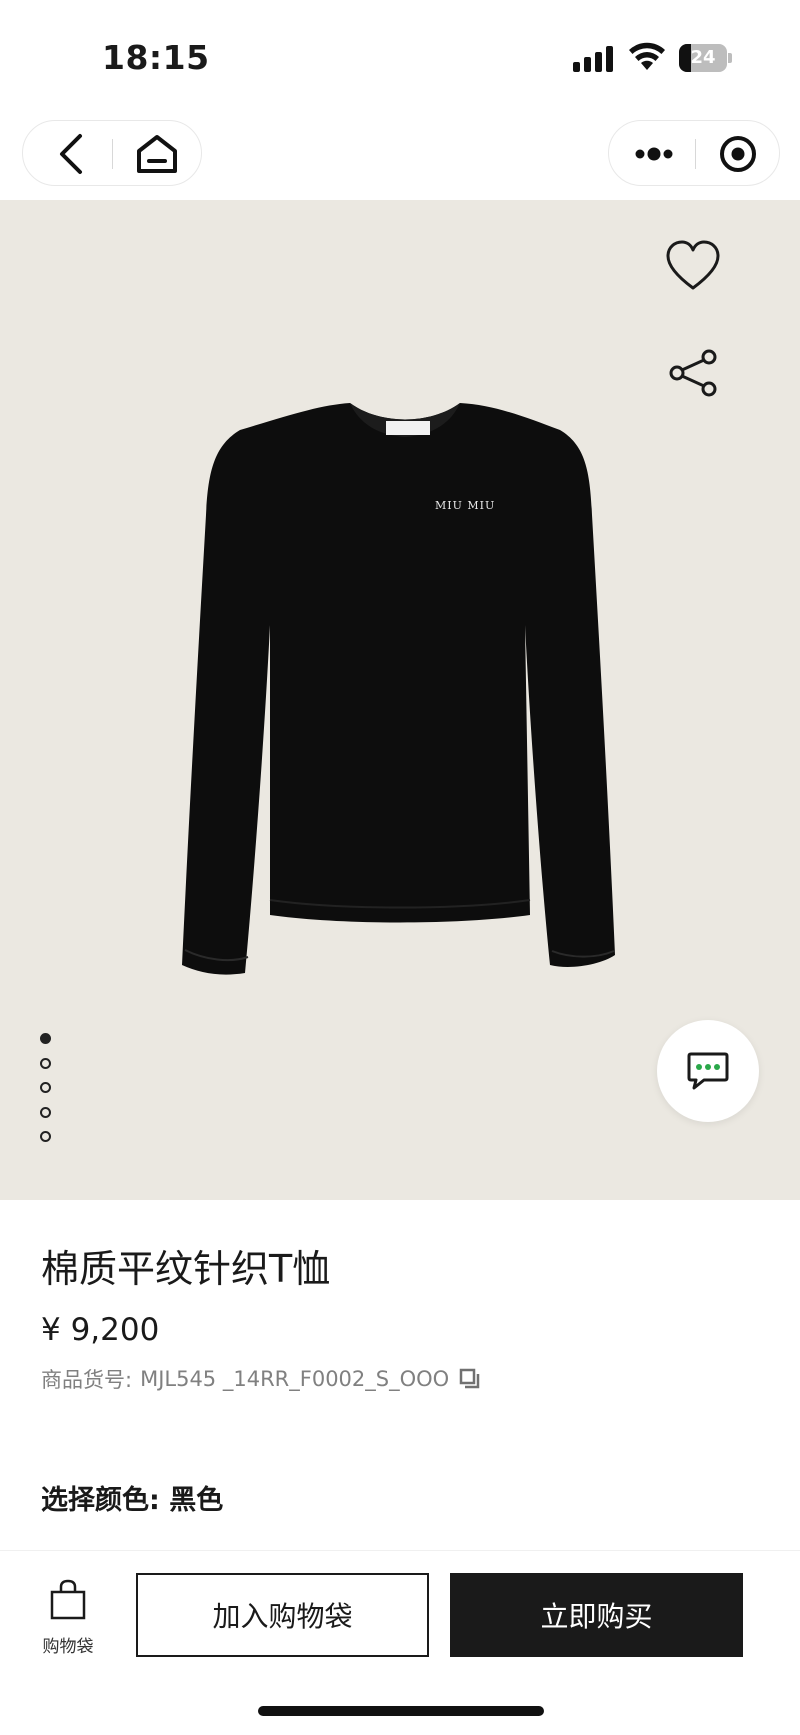 The height and width of the screenshot is (1735, 800). I want to click on share-button, so click(694, 373).